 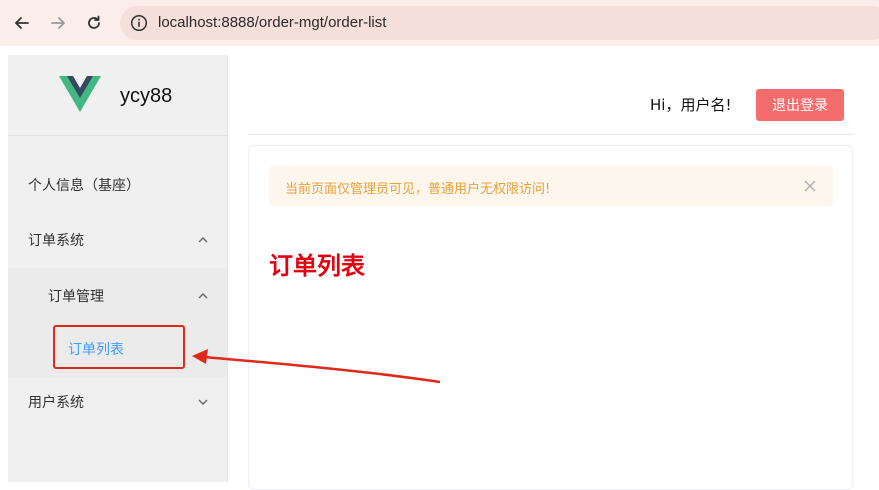 What do you see at coordinates (117, 95) in the screenshot?
I see `logo-area: ycy88` at bounding box center [117, 95].